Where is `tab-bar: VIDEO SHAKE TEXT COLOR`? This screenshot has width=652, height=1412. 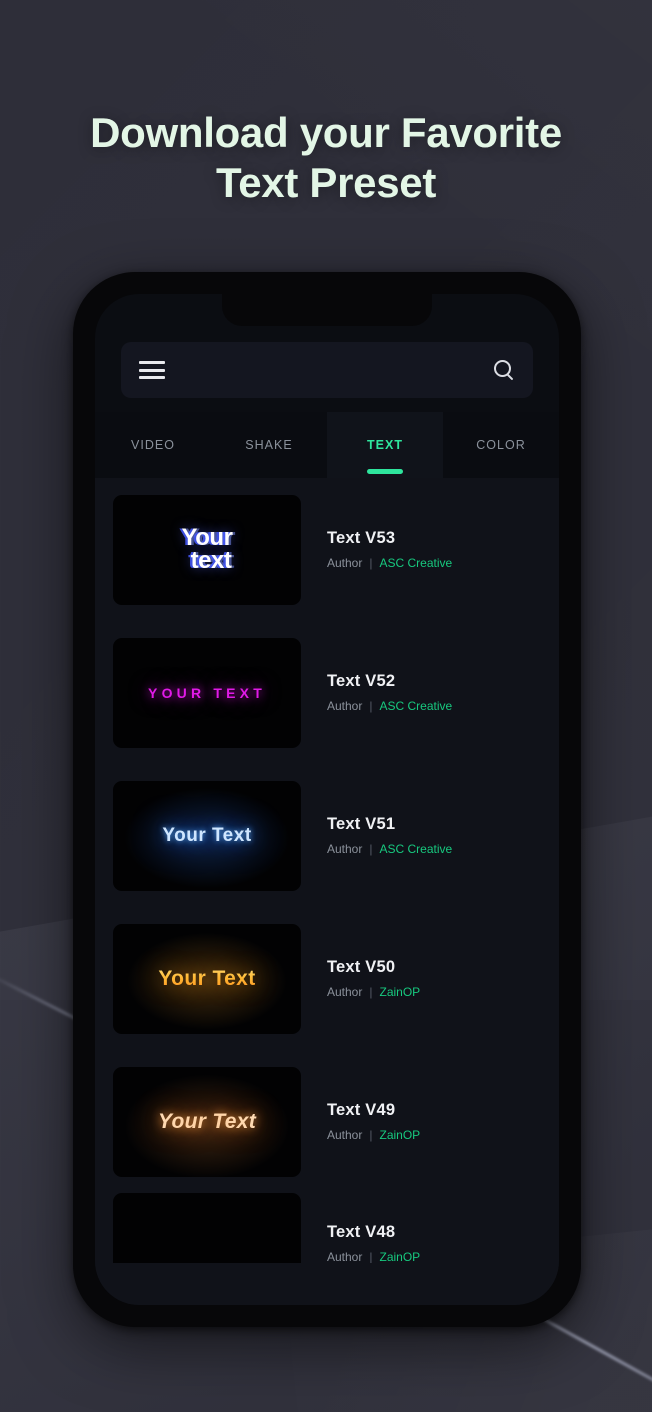 tab-bar: VIDEO SHAKE TEXT COLOR is located at coordinates (327, 445).